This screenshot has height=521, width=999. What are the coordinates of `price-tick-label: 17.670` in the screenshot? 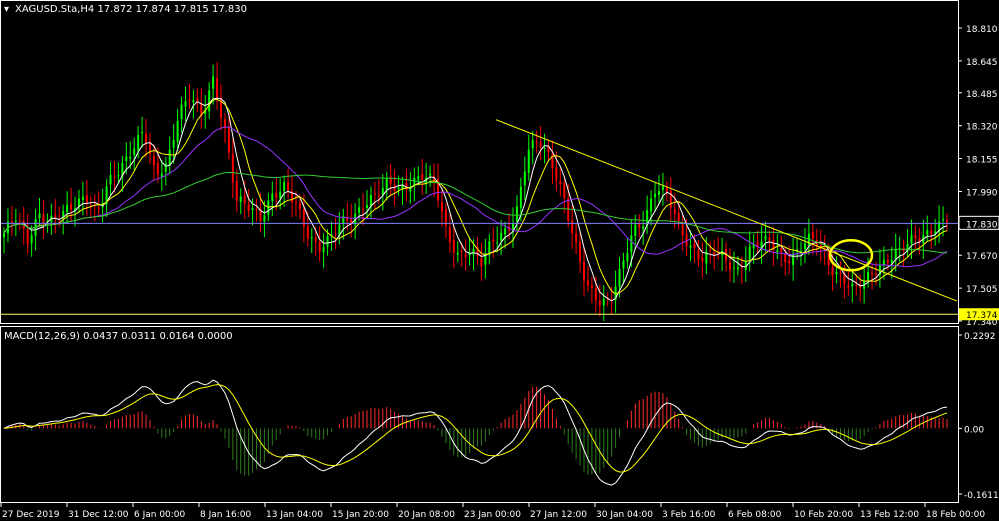 It's located at (982, 257).